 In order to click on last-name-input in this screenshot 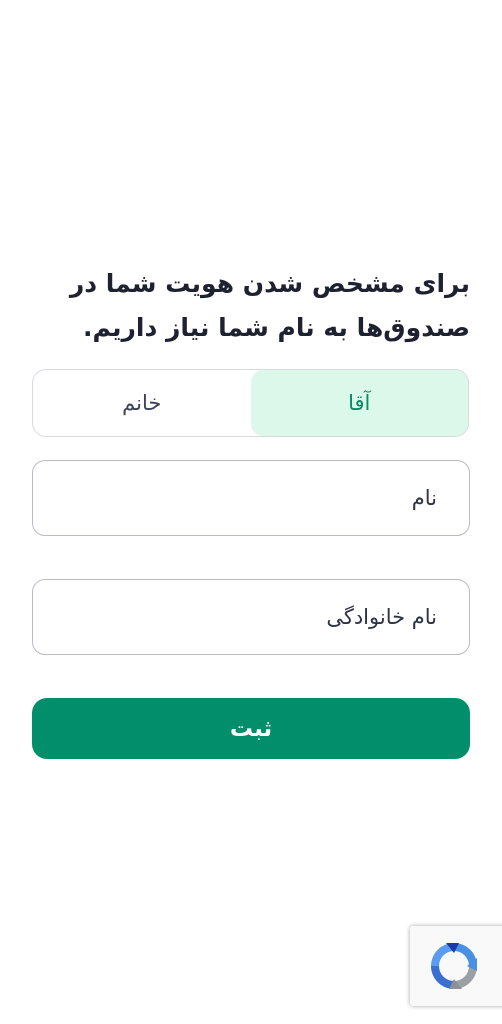, I will do `click(251, 617)`.